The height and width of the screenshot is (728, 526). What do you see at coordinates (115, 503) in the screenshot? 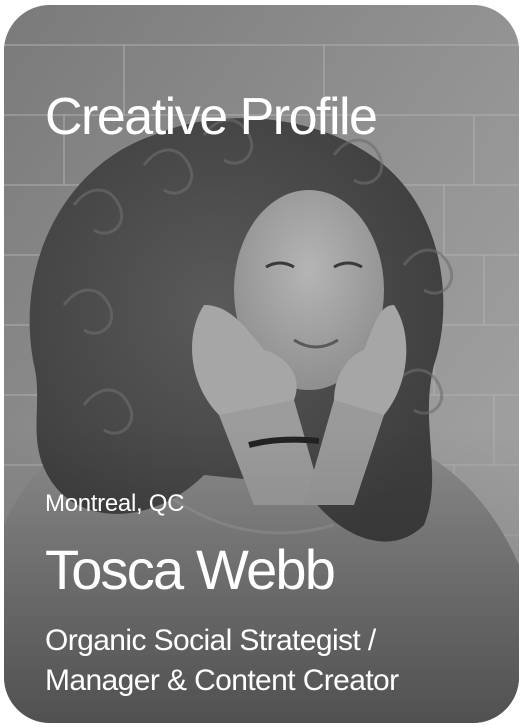
I see `location-label: Montreal, QC` at bounding box center [115, 503].